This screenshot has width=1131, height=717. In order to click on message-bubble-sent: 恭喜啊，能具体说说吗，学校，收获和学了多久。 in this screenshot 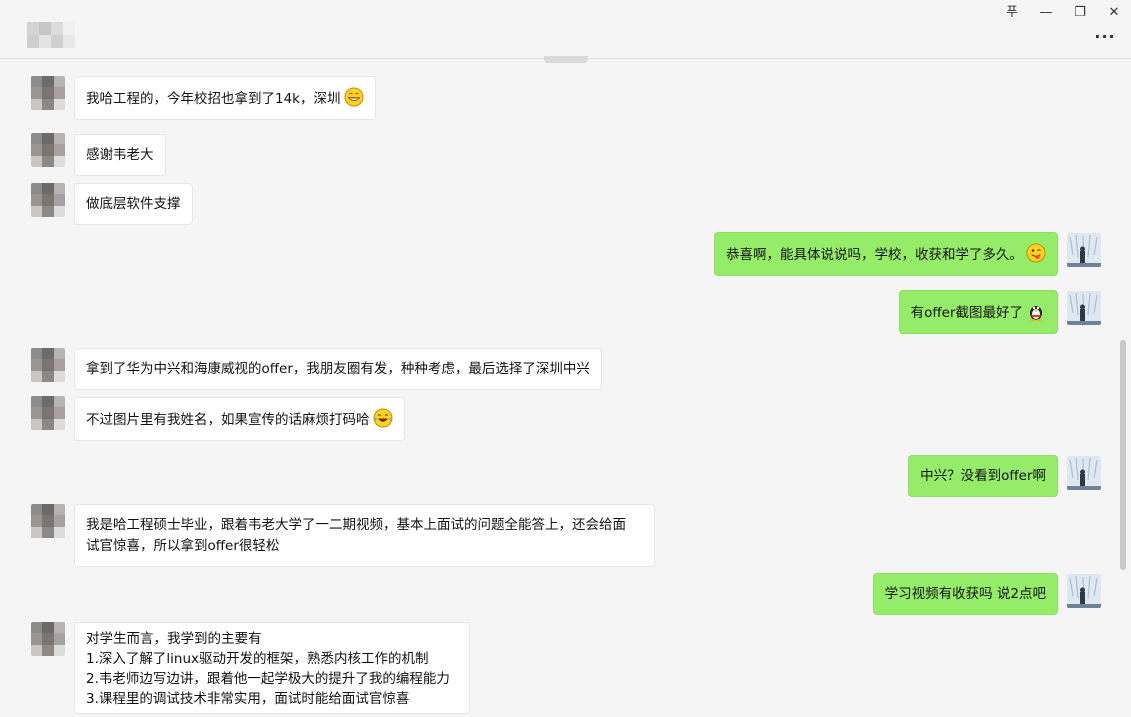, I will do `click(886, 254)`.